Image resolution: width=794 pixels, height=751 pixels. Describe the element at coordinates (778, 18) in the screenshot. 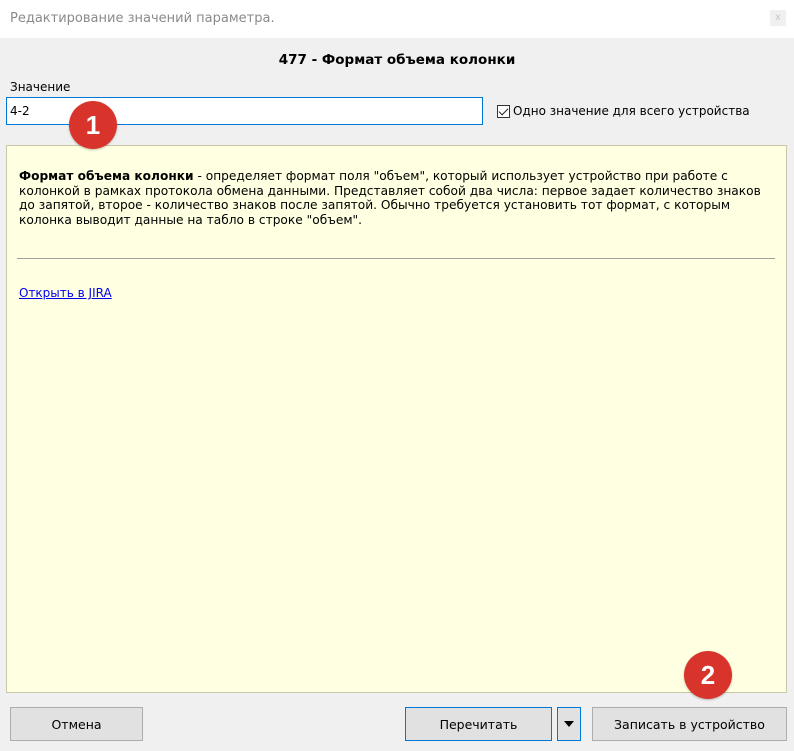

I see `close-icon: x` at that location.